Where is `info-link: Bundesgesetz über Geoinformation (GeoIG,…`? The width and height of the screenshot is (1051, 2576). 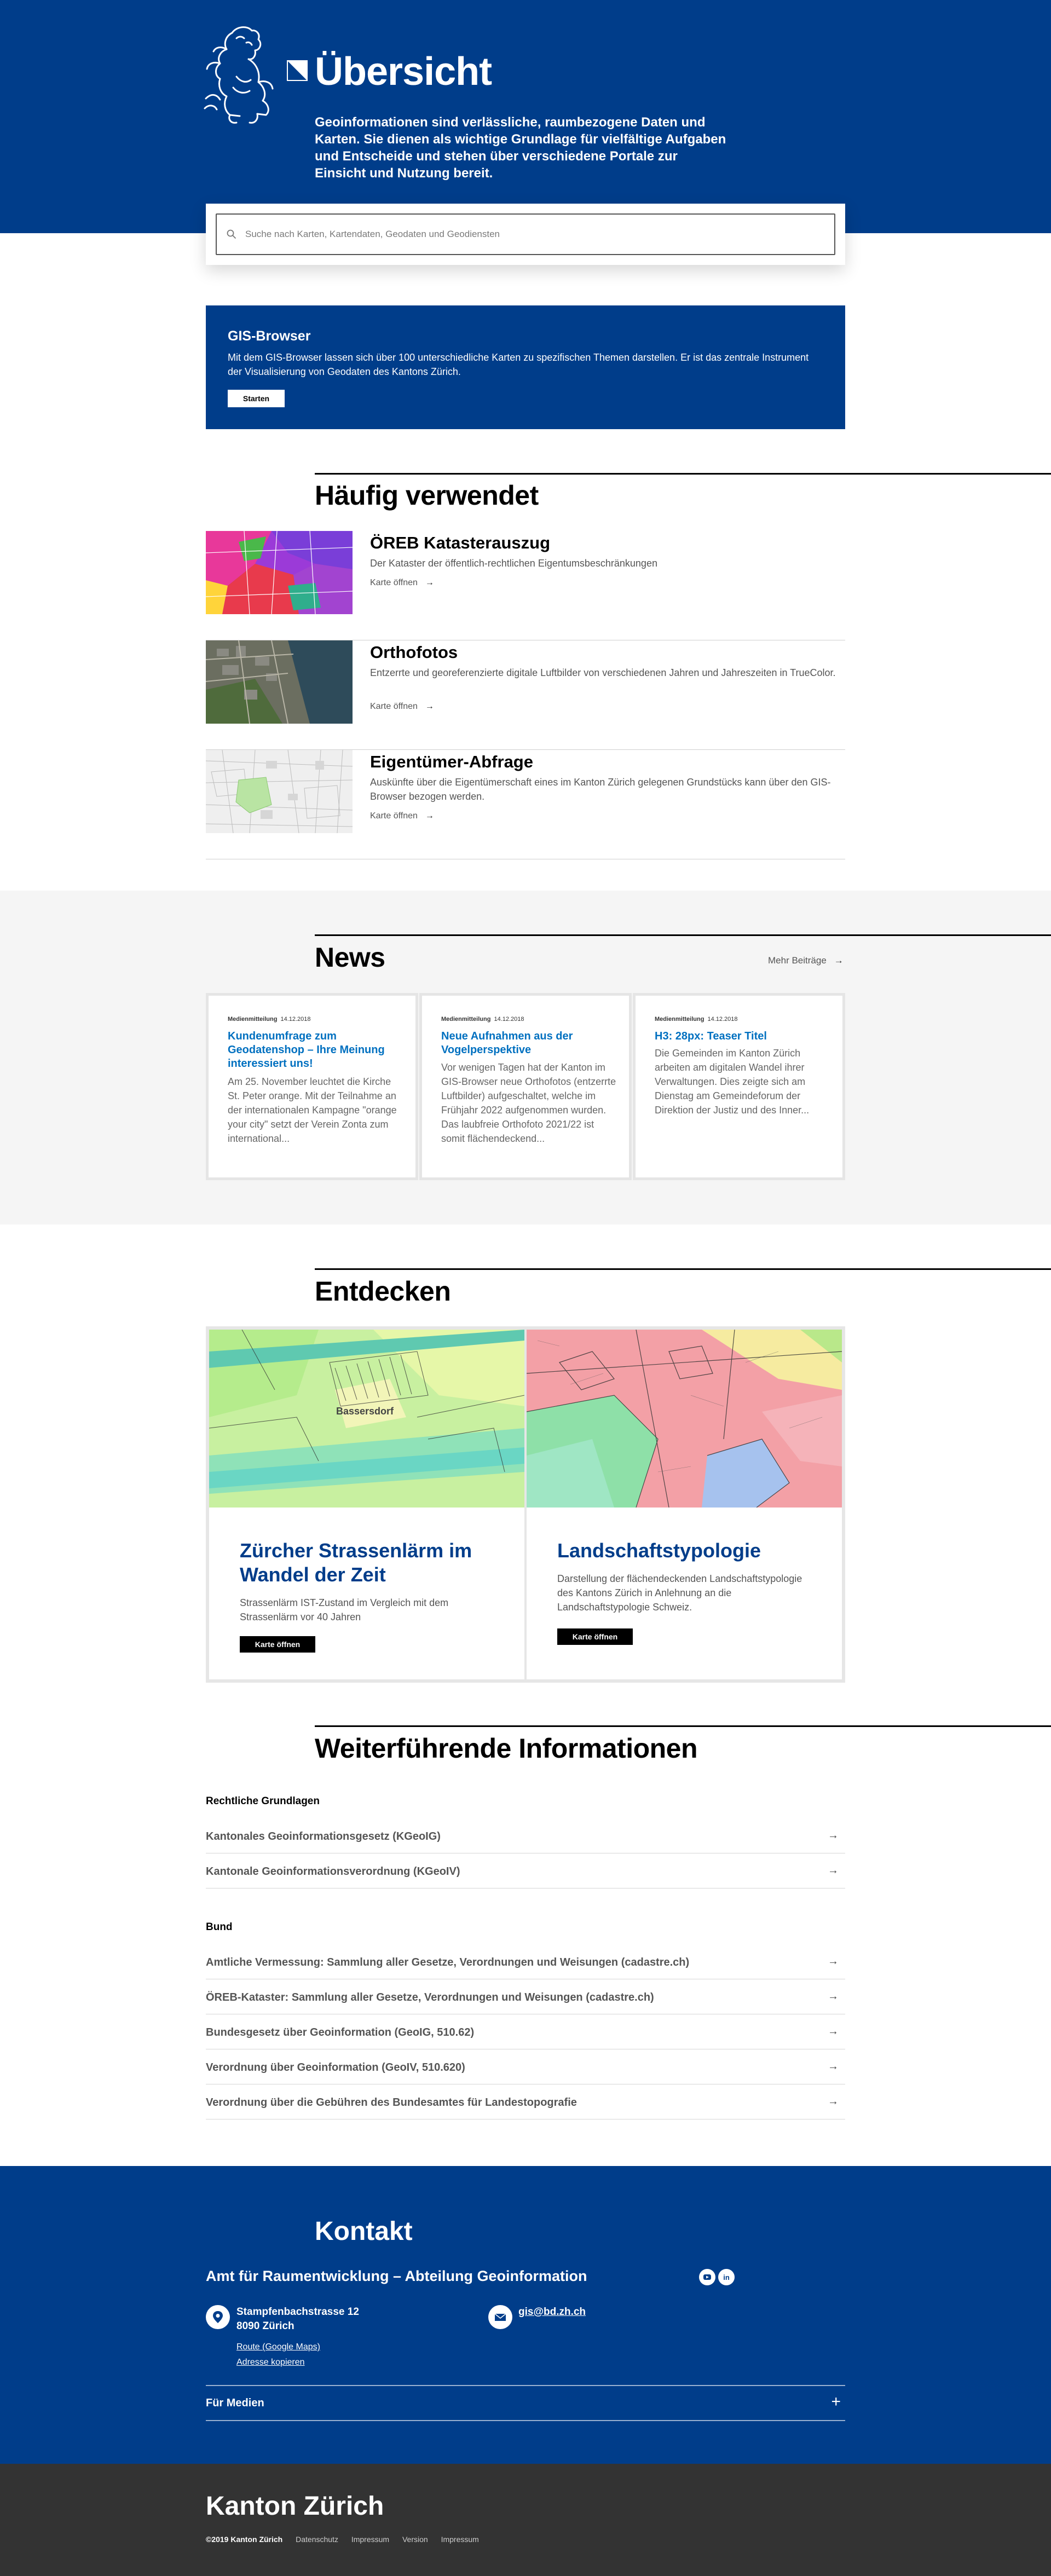
info-link: Bundesgesetz über Geoinformation (GeoIG,… is located at coordinates (525, 2031).